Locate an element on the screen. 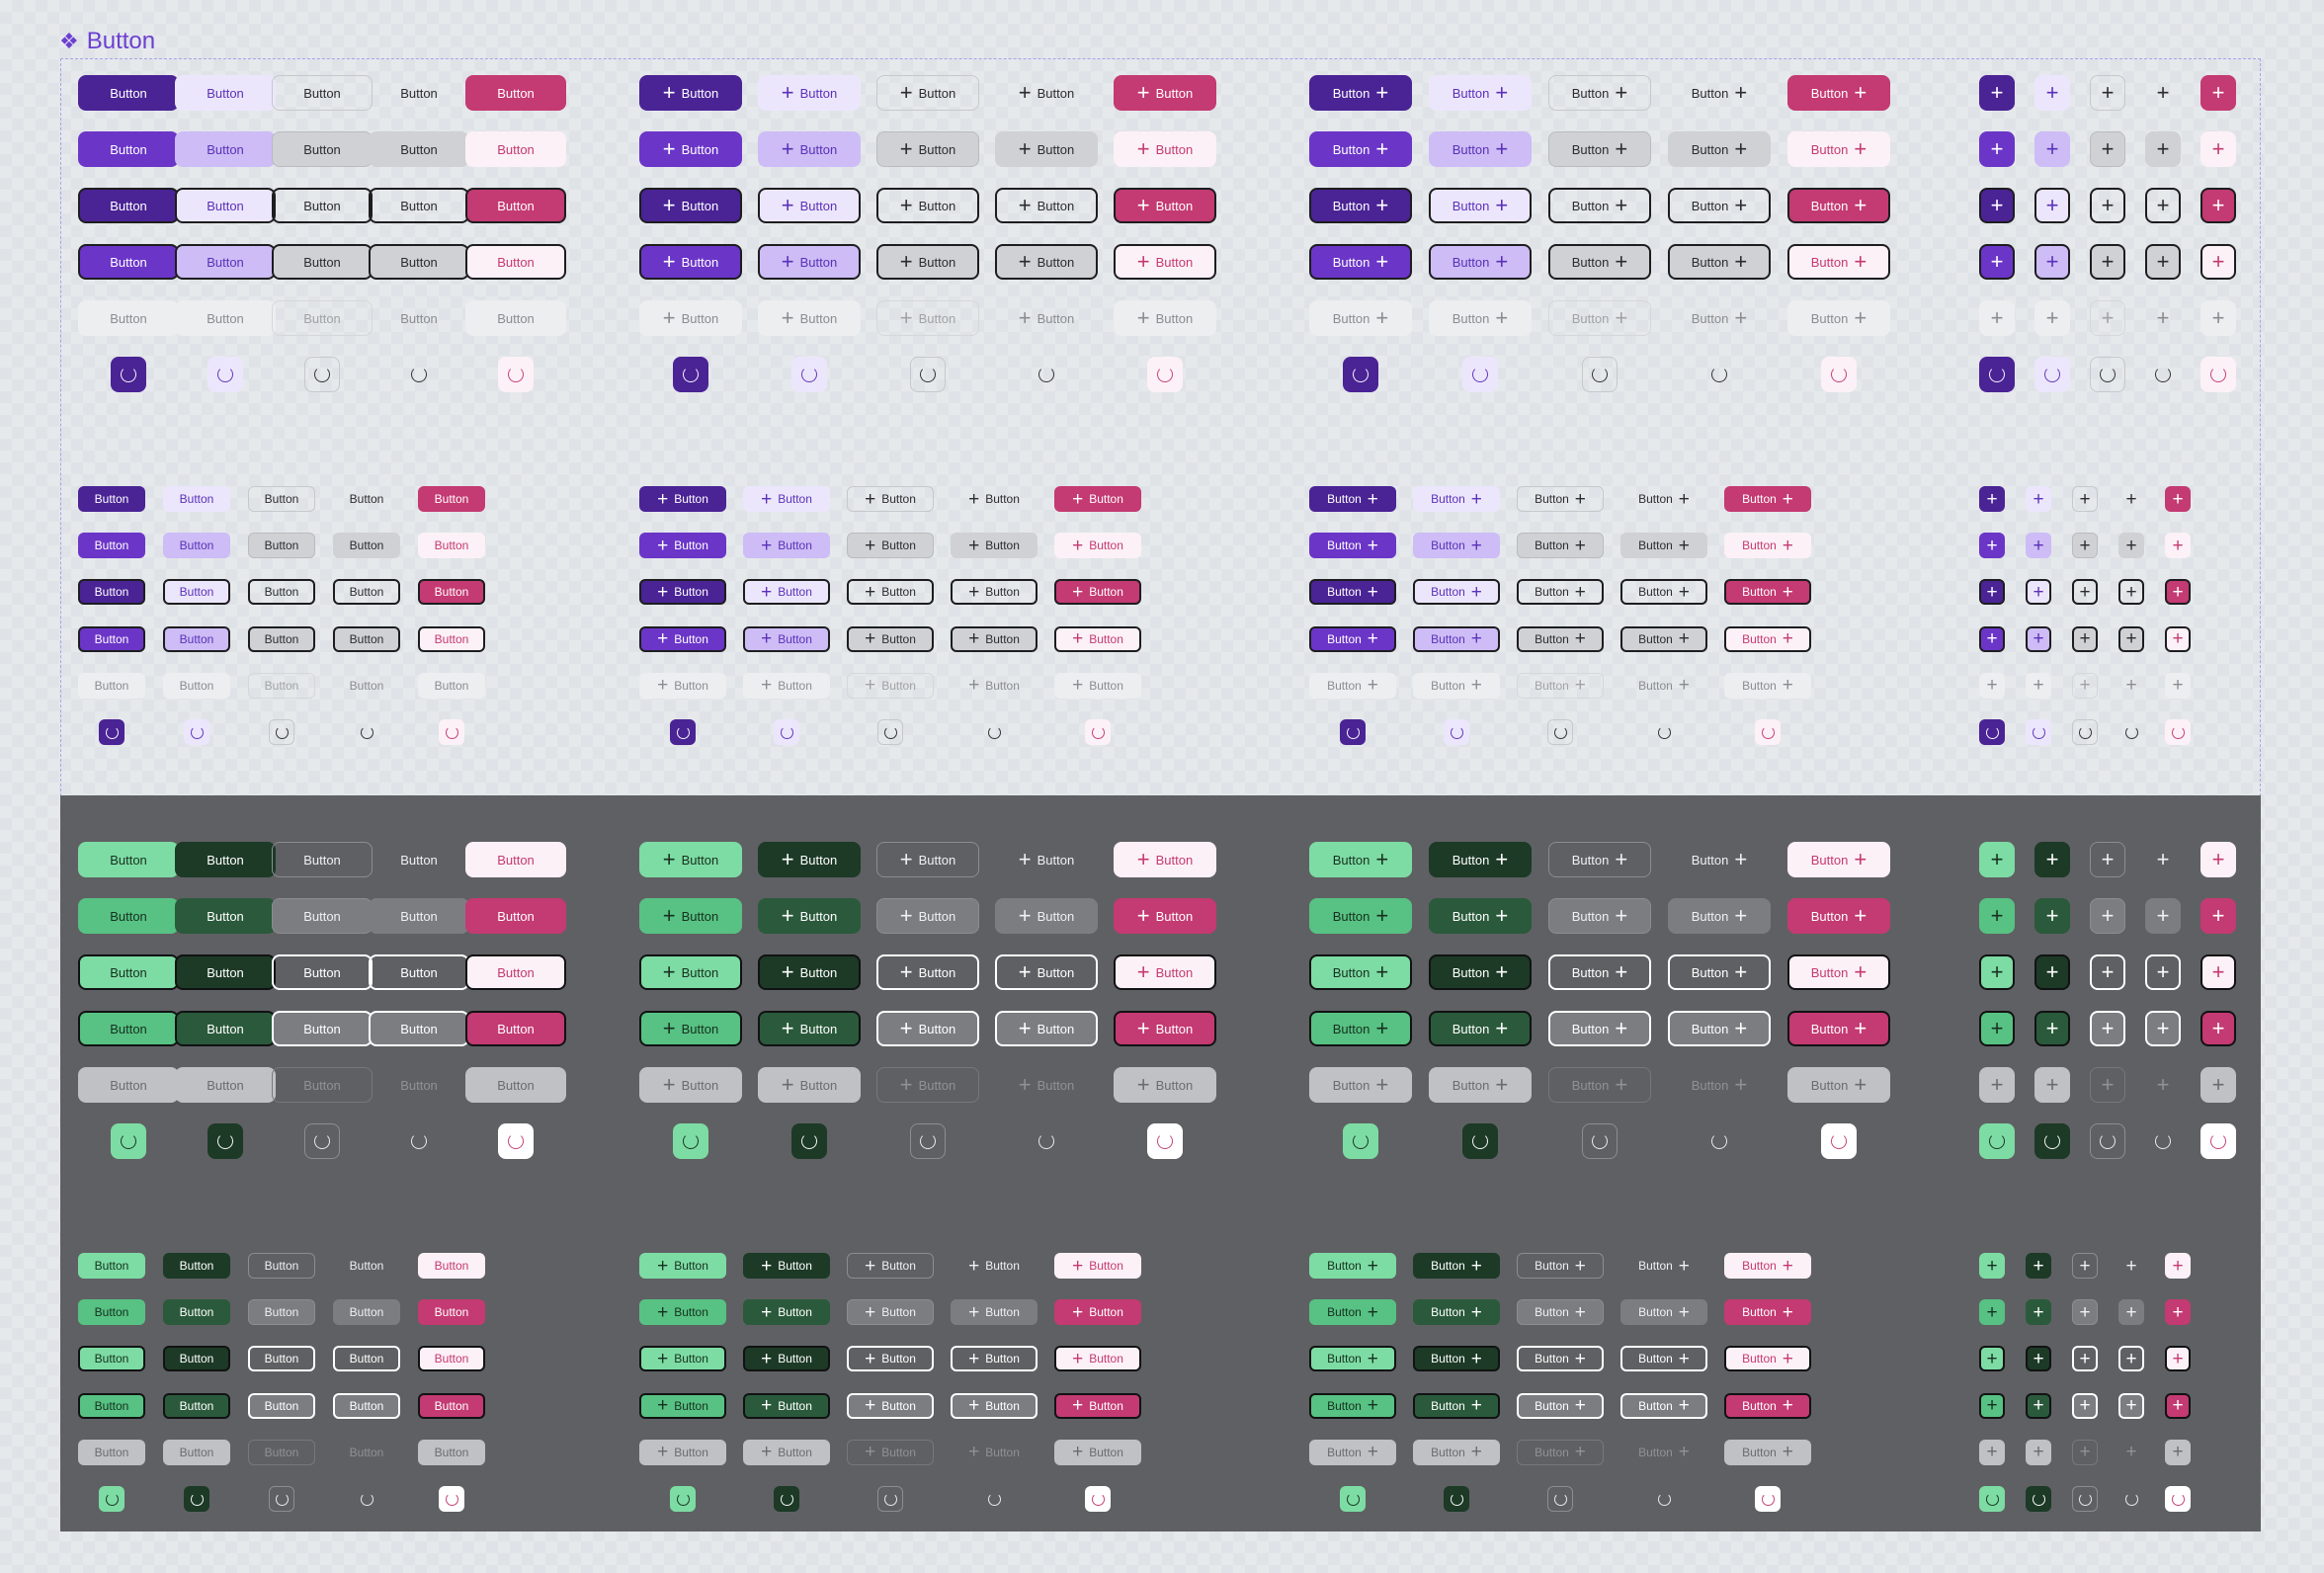 This screenshot has height=1573, width=2324. dark-md-icon-right-secondary-pressed-button: Button + is located at coordinates (1480, 1028).